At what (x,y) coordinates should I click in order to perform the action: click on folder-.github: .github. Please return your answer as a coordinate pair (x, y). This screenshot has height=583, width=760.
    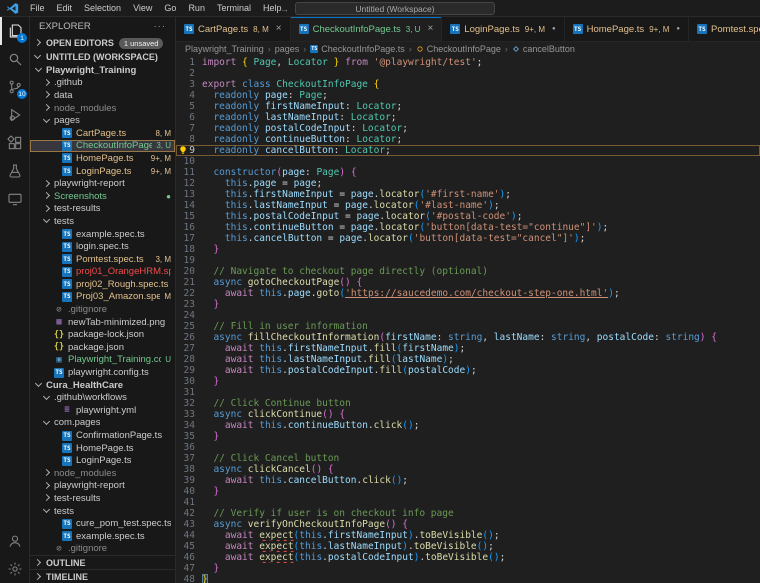
    Looking at the image, I should click on (102, 83).